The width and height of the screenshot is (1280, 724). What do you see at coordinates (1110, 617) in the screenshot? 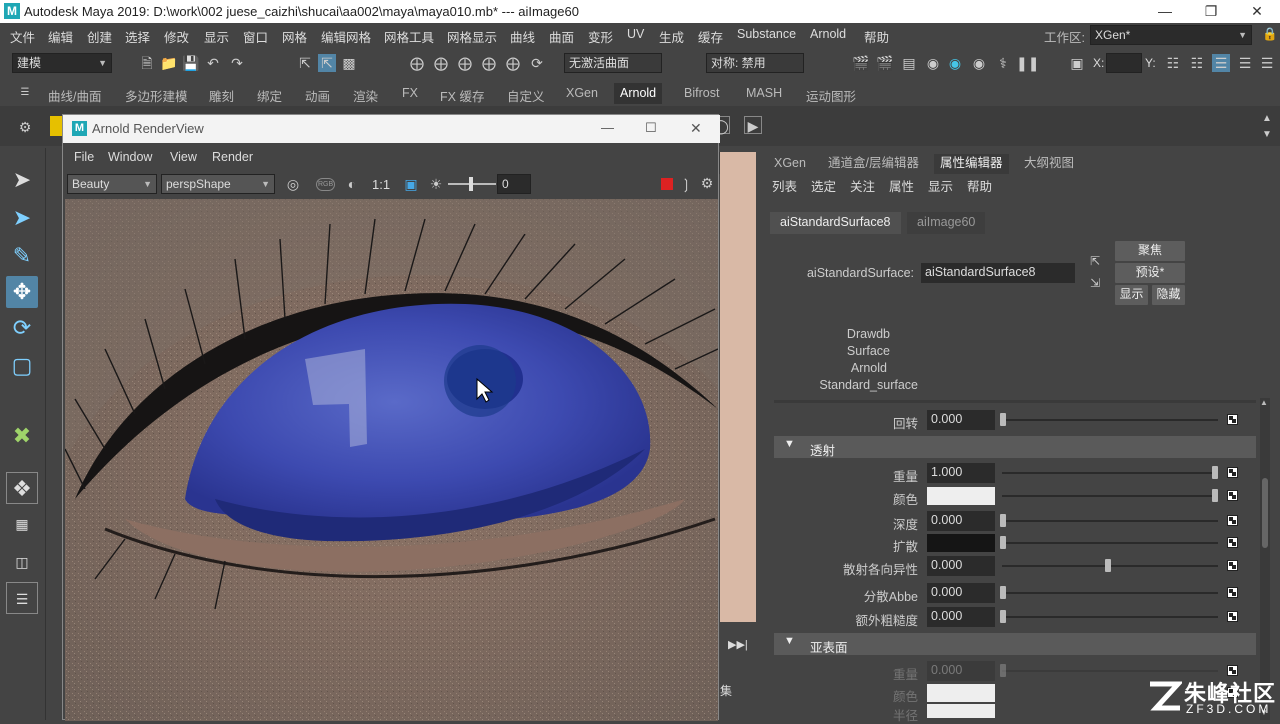
I see `extra-roughness-slider` at bounding box center [1110, 617].